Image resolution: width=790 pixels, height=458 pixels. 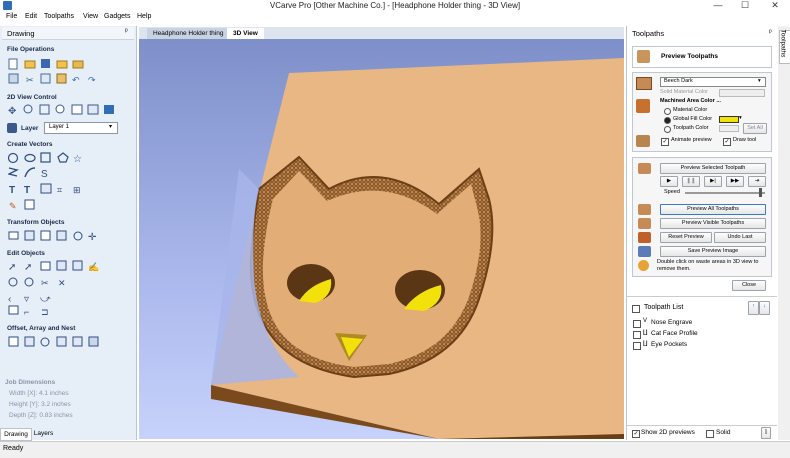 What do you see at coordinates (637, 346) in the screenshot?
I see `toolpath-checkbox-eyes` at bounding box center [637, 346].